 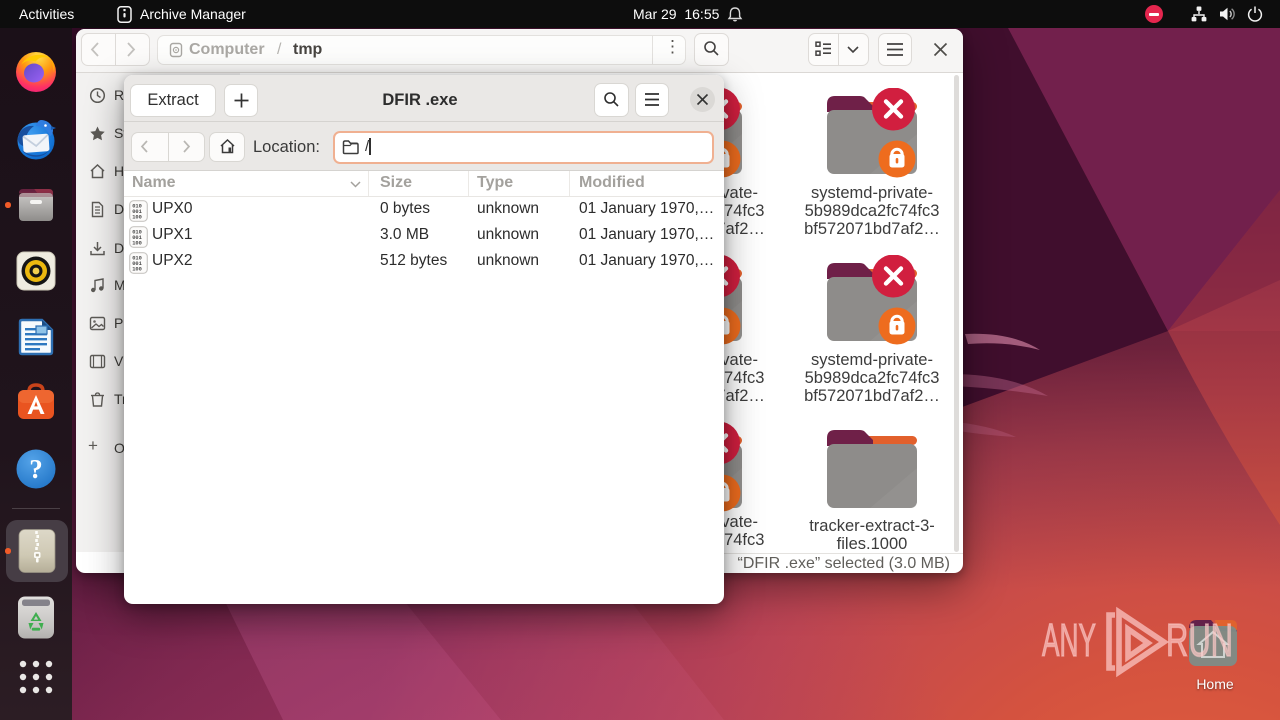 I want to click on svg-text: ANY, so click(x=1069, y=640).